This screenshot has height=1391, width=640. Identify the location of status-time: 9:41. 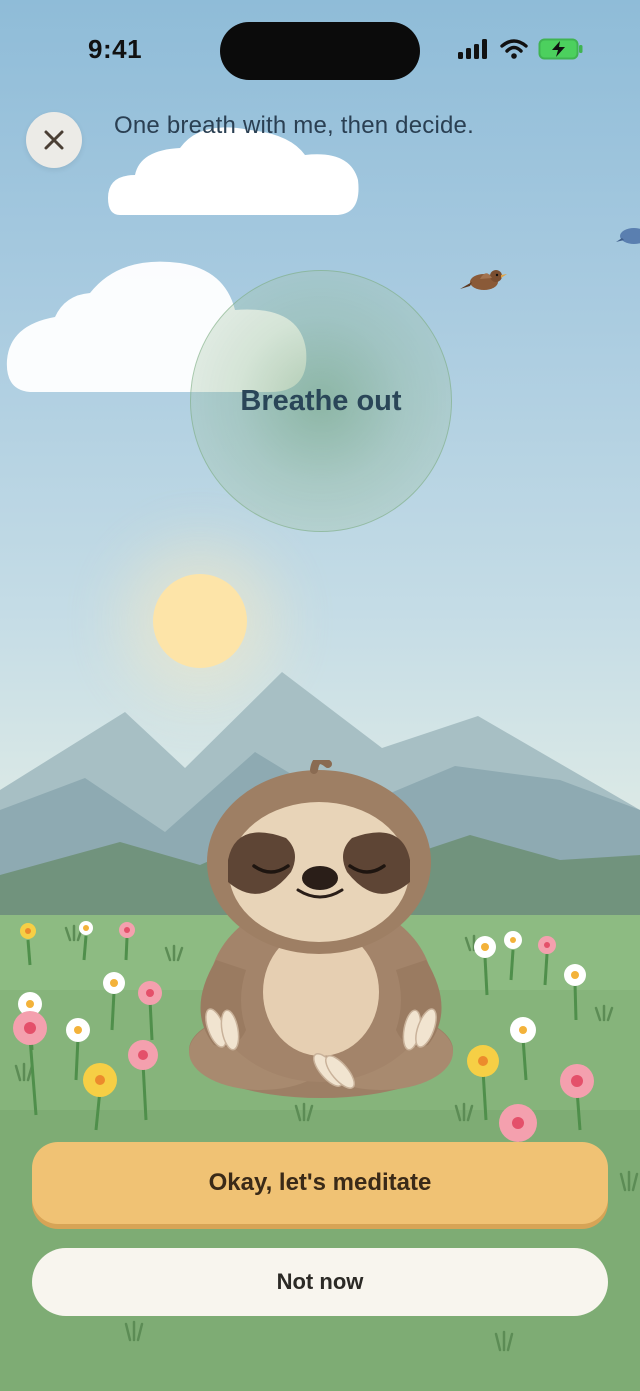
(115, 49).